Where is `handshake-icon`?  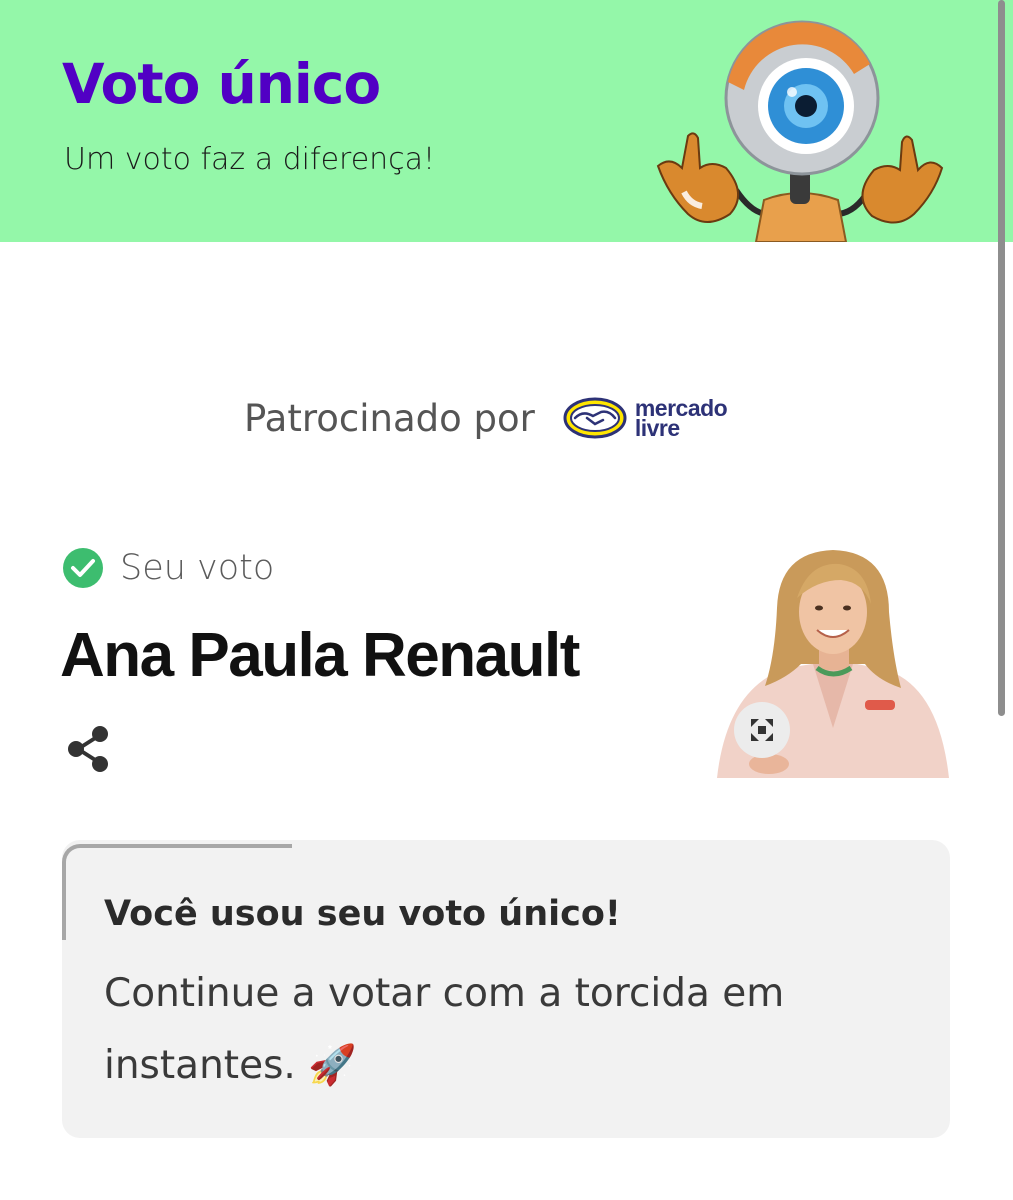 handshake-icon is located at coordinates (595, 418).